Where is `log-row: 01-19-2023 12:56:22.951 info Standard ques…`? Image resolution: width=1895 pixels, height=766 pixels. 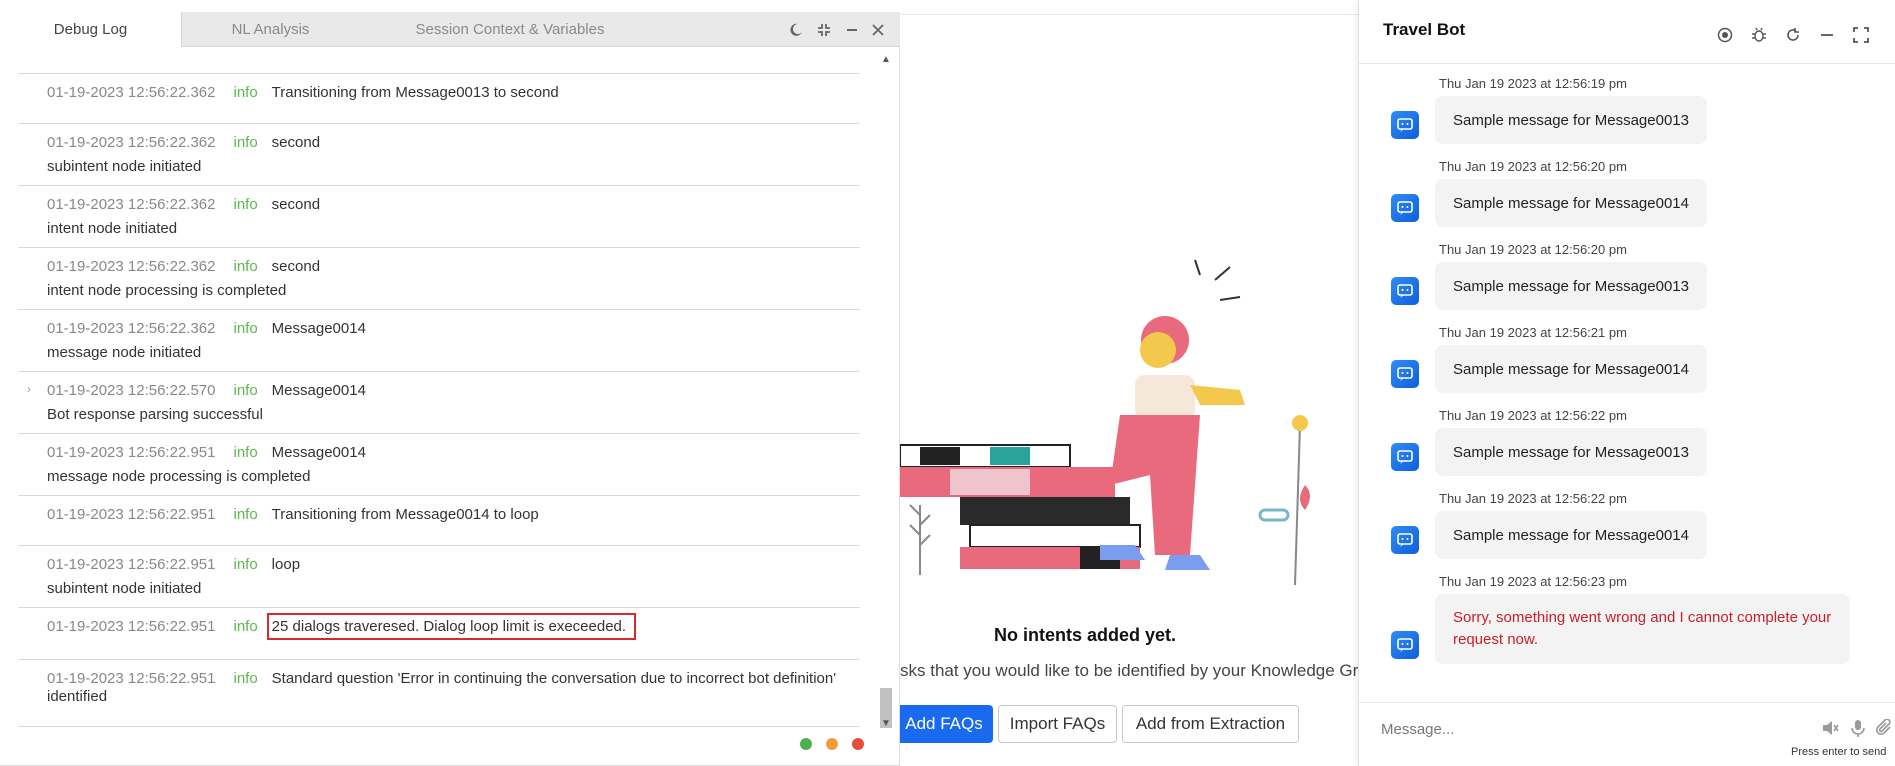
log-row: 01-19-2023 12:56:22.951 info Standard ques… is located at coordinates (439, 693).